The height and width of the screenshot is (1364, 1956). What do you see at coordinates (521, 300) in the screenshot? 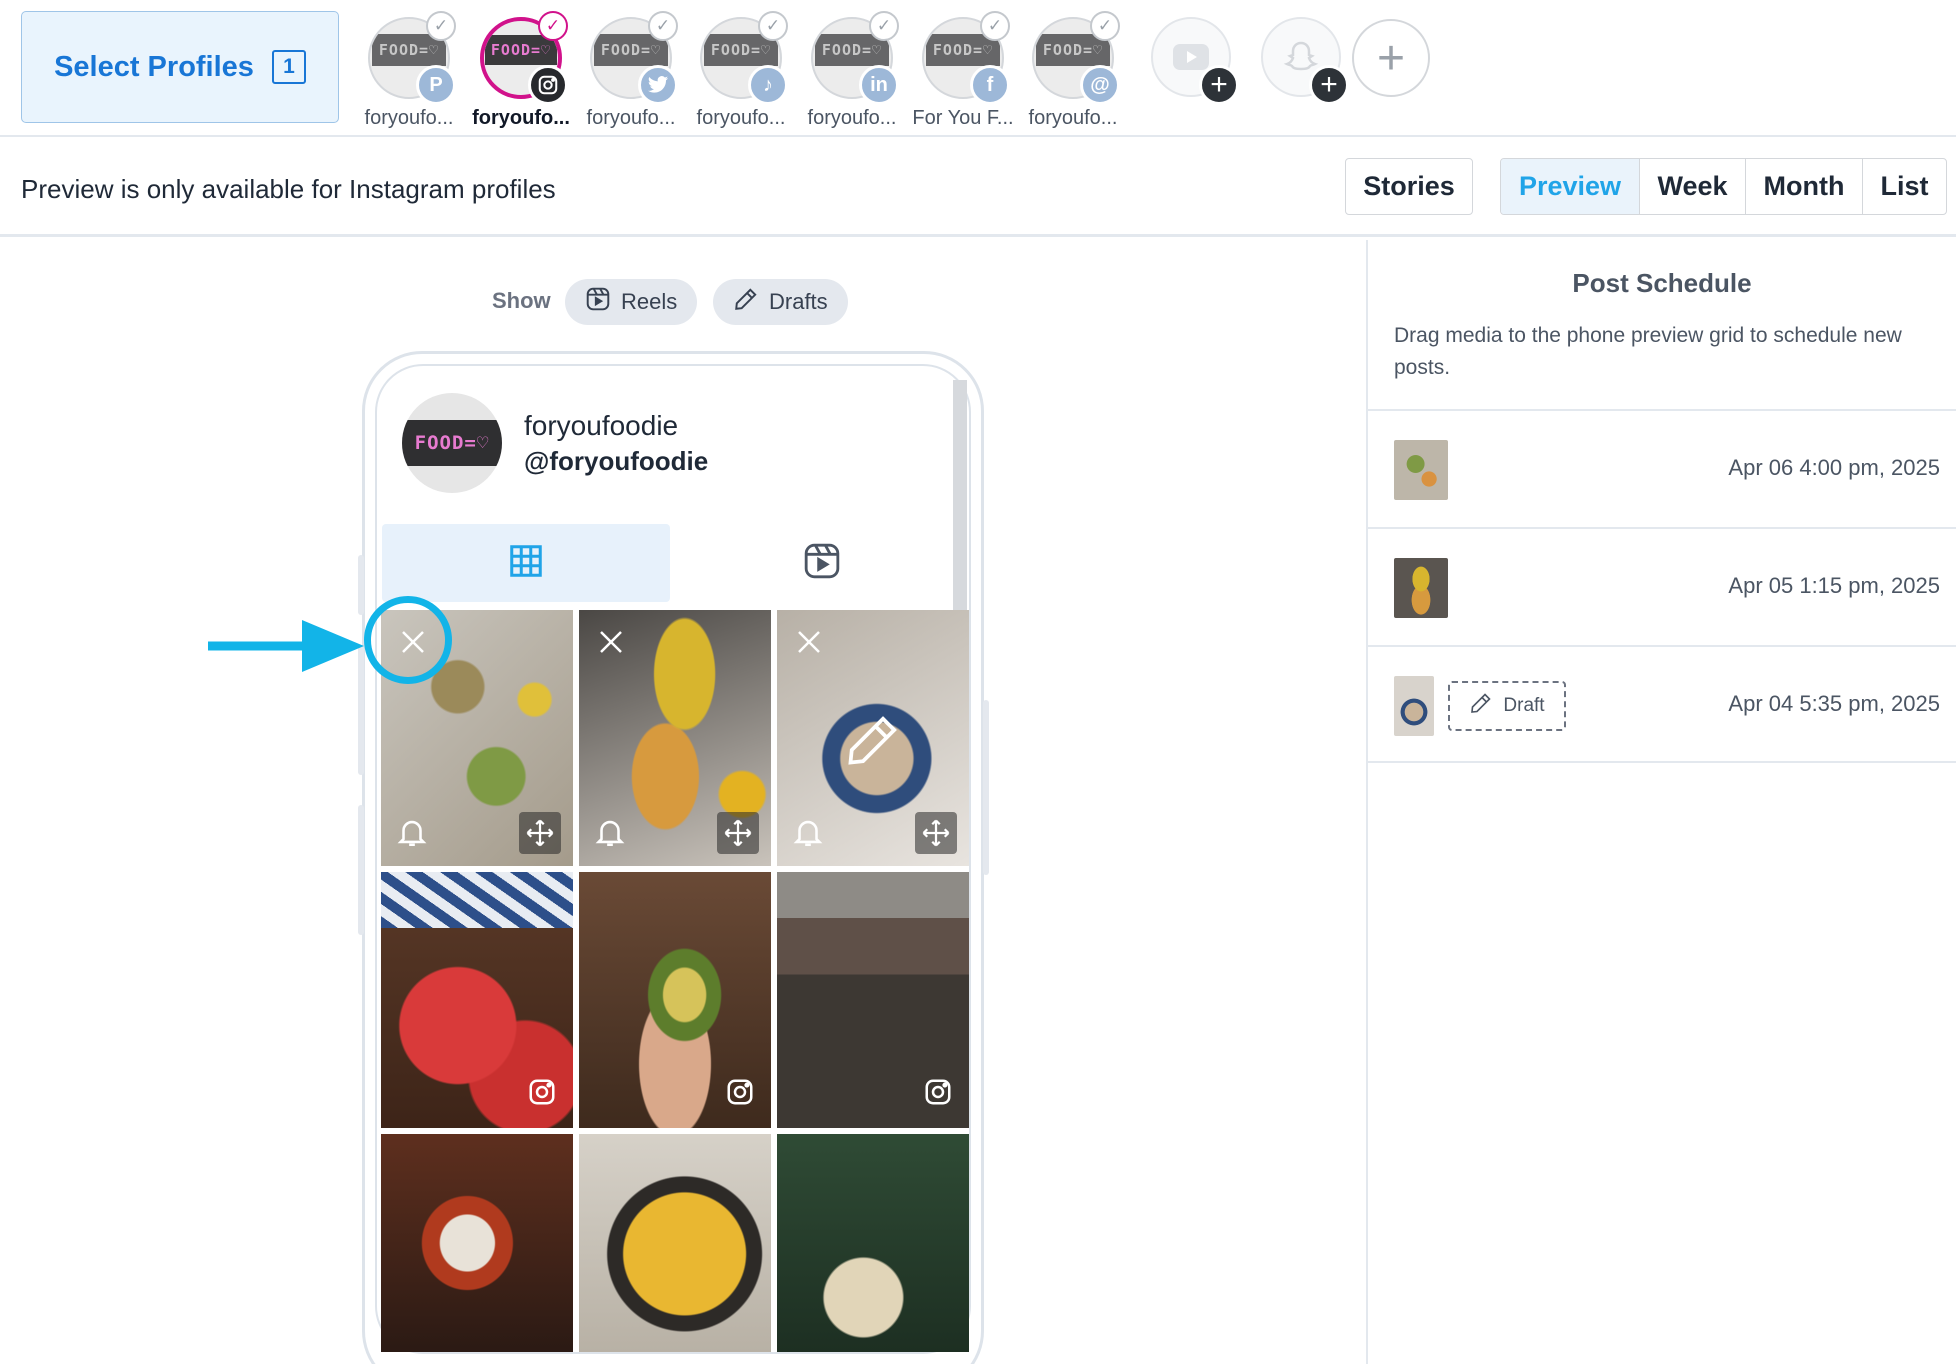
I see `show-label: Show` at bounding box center [521, 300].